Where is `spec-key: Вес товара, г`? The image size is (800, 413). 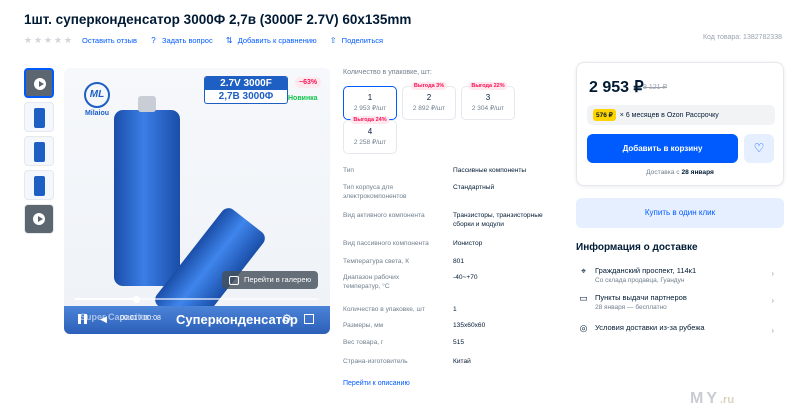
spec-key: Вес товара, г is located at coordinates (363, 342).